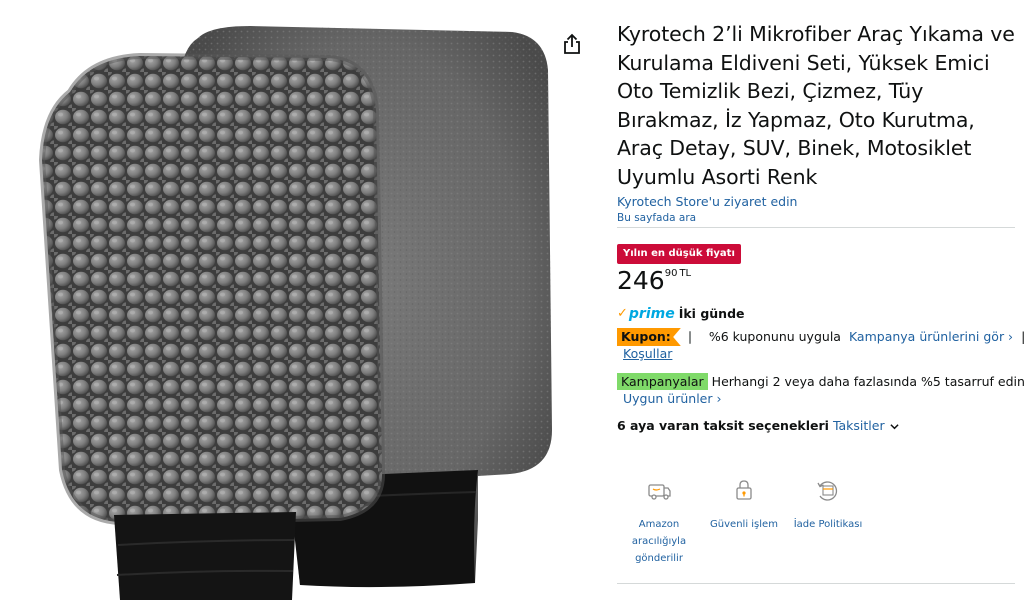 This screenshot has width=1024, height=604. I want to click on installment-row: 6 aya varan taksit seçenekleri Taksitler, so click(817, 426).